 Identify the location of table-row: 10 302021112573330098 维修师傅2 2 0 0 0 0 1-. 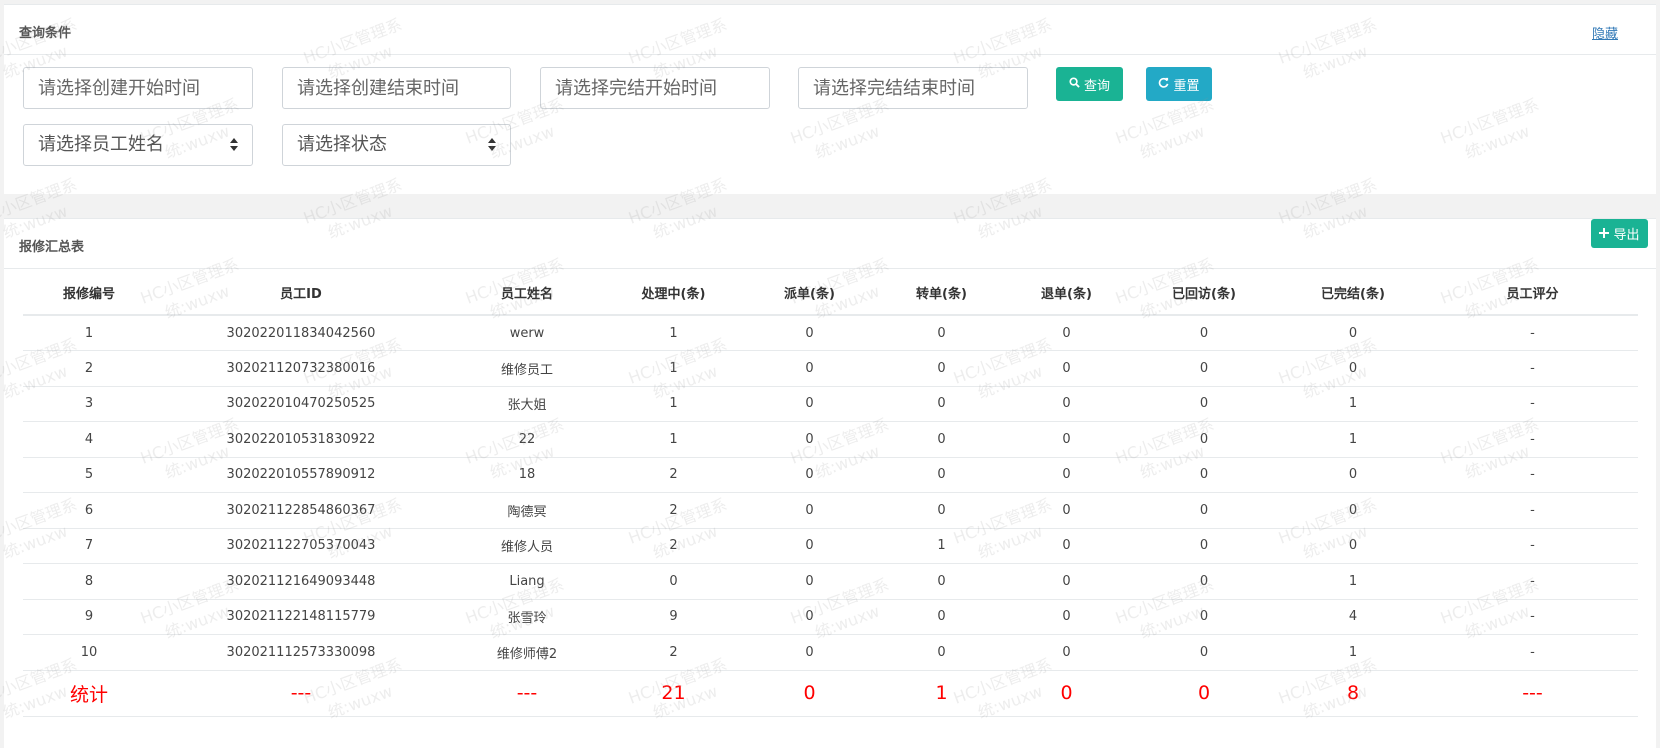
(830, 652).